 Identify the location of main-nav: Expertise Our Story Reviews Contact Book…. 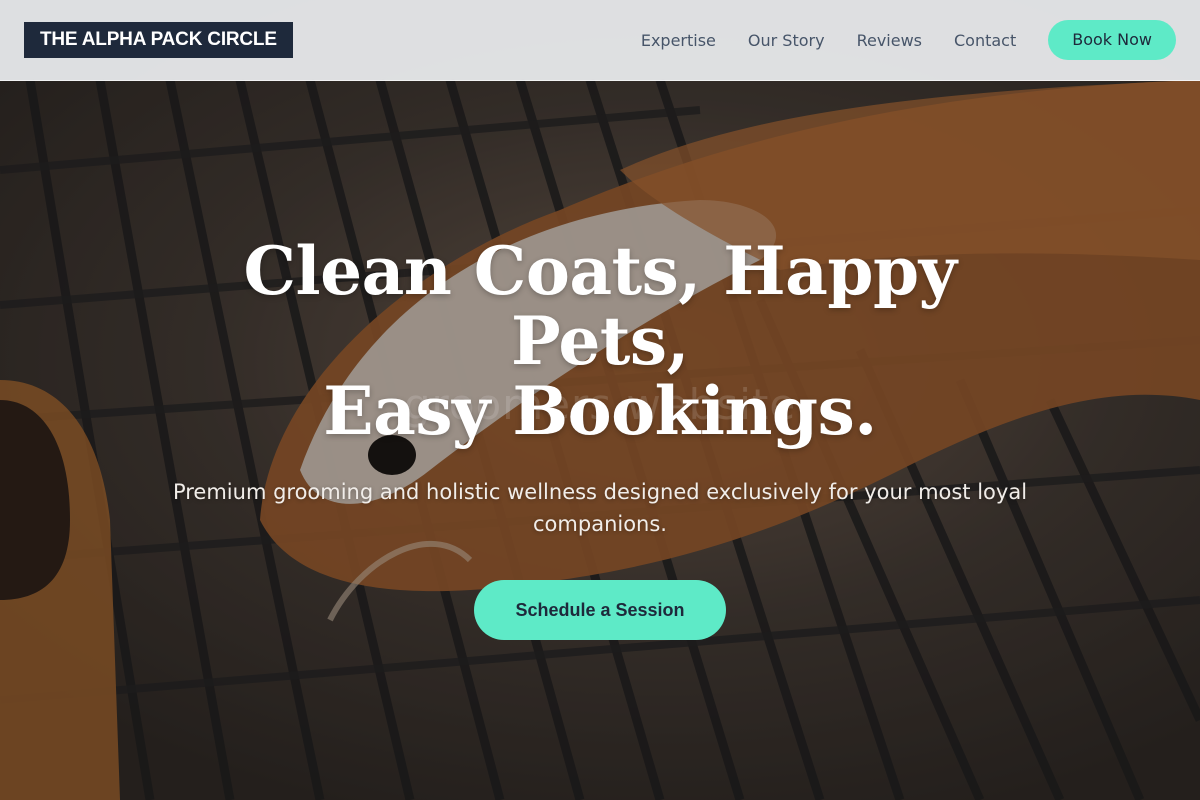
(908, 40).